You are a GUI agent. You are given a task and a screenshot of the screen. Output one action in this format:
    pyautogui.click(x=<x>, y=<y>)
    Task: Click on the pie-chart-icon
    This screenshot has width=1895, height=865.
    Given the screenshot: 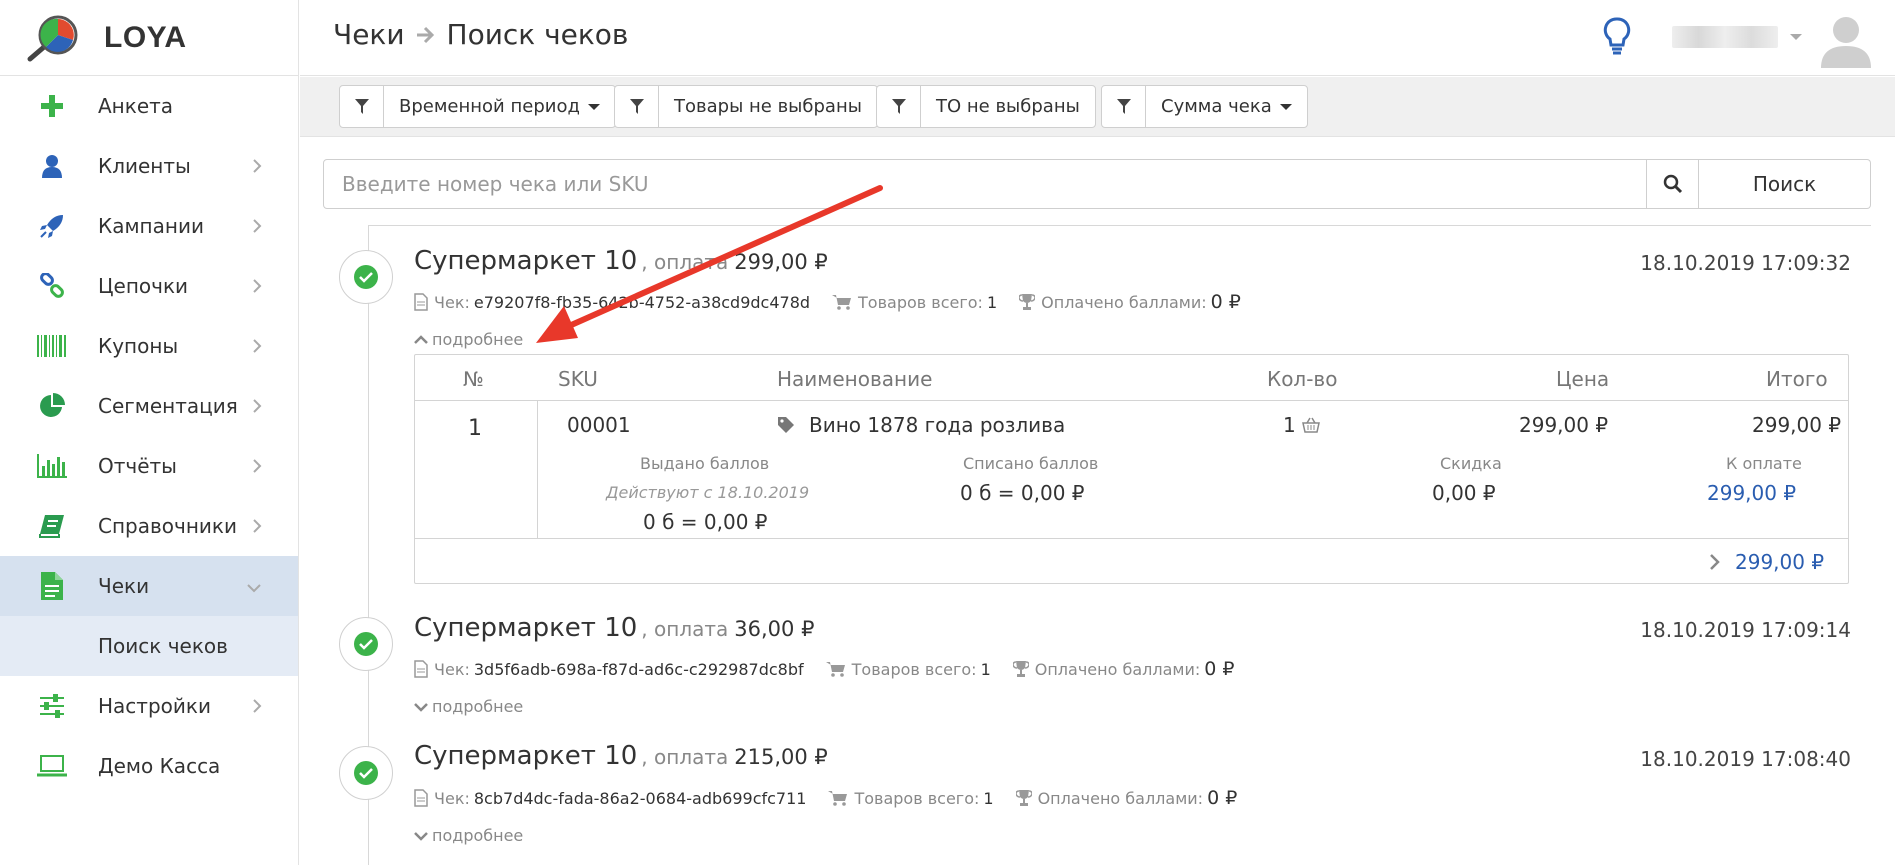 What is the action you would take?
    pyautogui.click(x=52, y=406)
    